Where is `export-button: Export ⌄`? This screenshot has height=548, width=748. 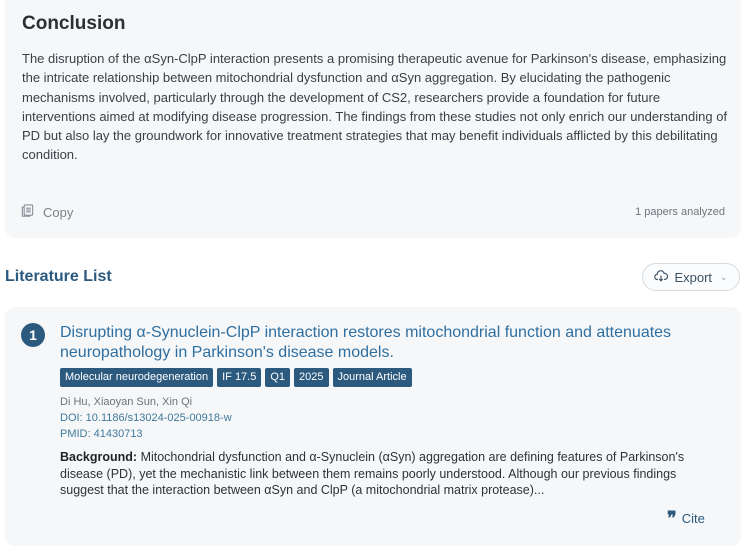 export-button: Export ⌄ is located at coordinates (691, 277).